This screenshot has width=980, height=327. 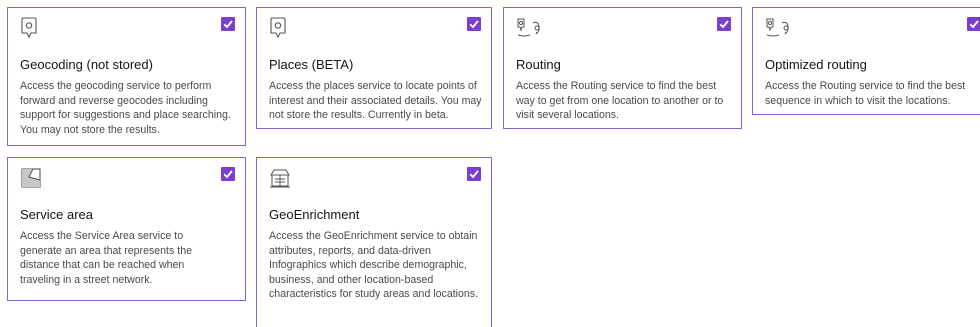 What do you see at coordinates (816, 64) in the screenshot?
I see `card-title: Optimized routing` at bounding box center [816, 64].